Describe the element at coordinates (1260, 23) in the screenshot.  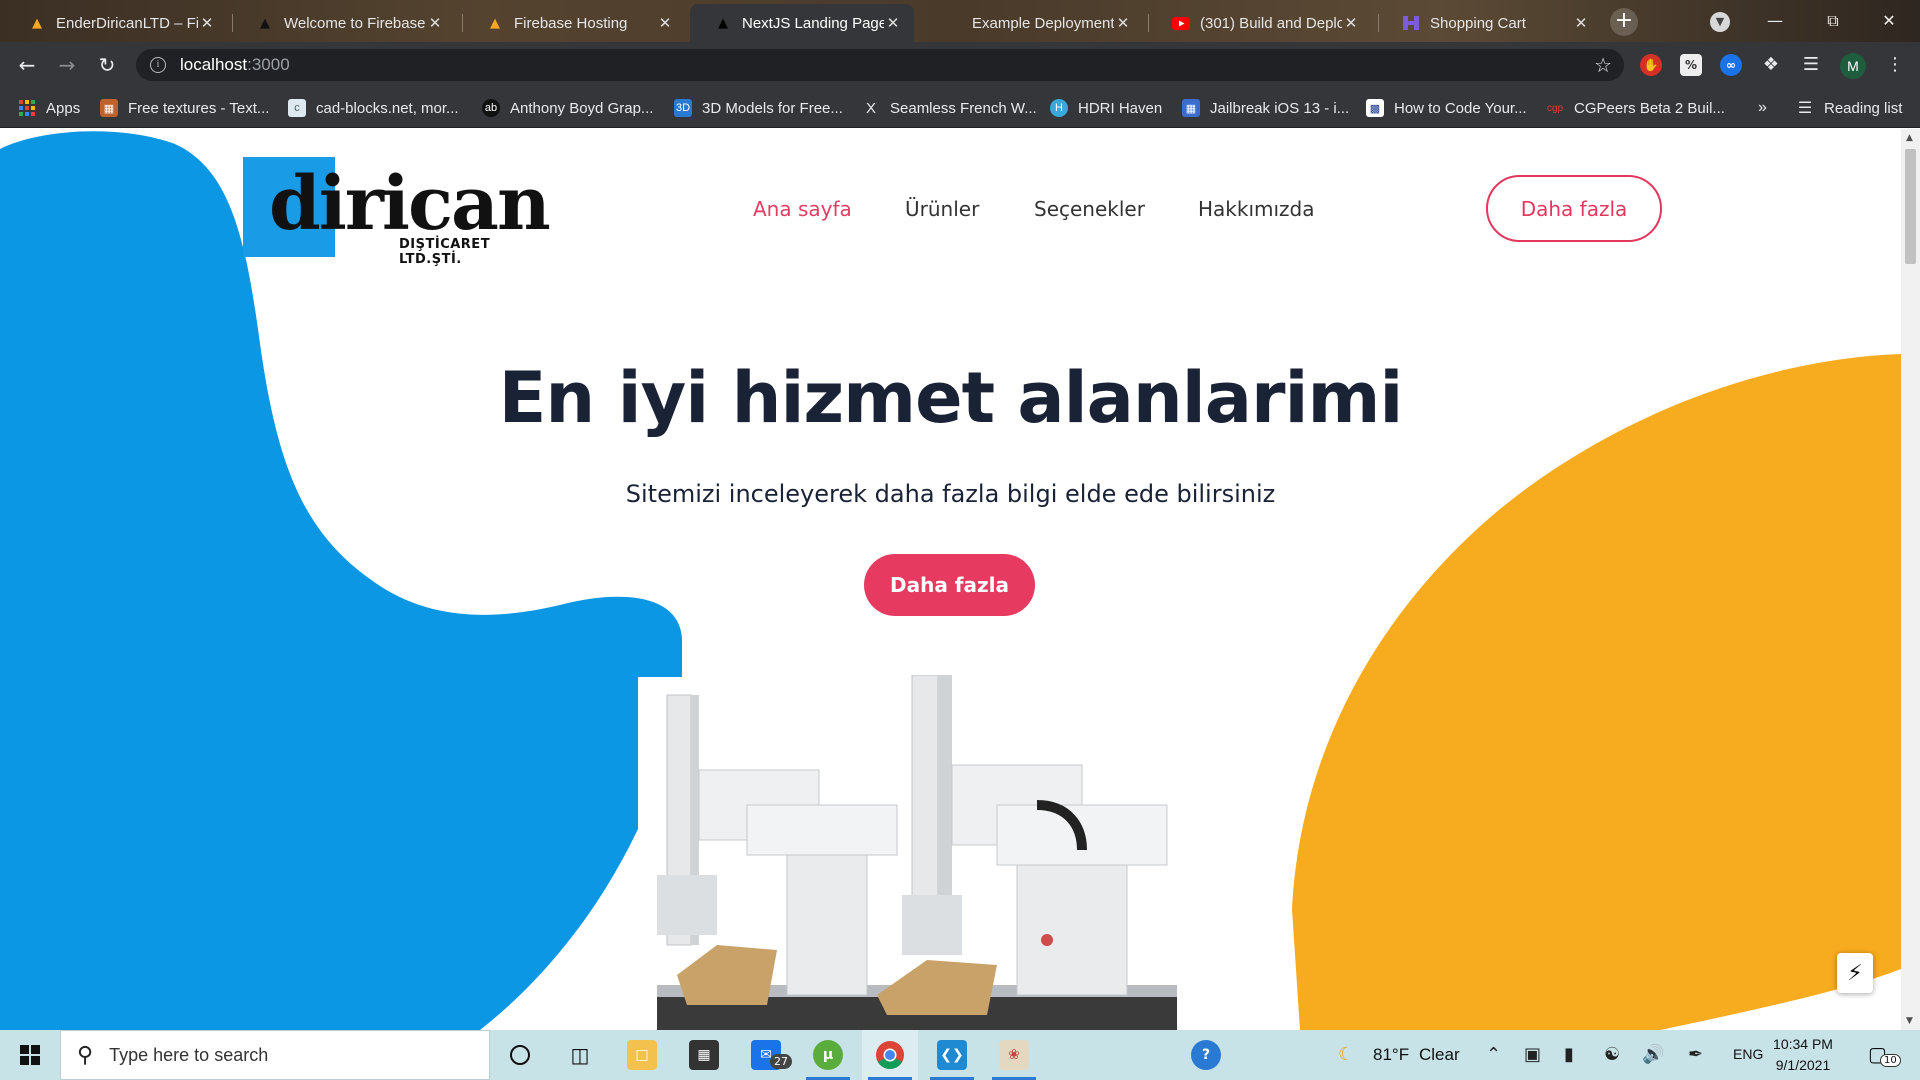
I see `tab-youtube-build-deploy: (301) Build and Deploy ✕` at that location.